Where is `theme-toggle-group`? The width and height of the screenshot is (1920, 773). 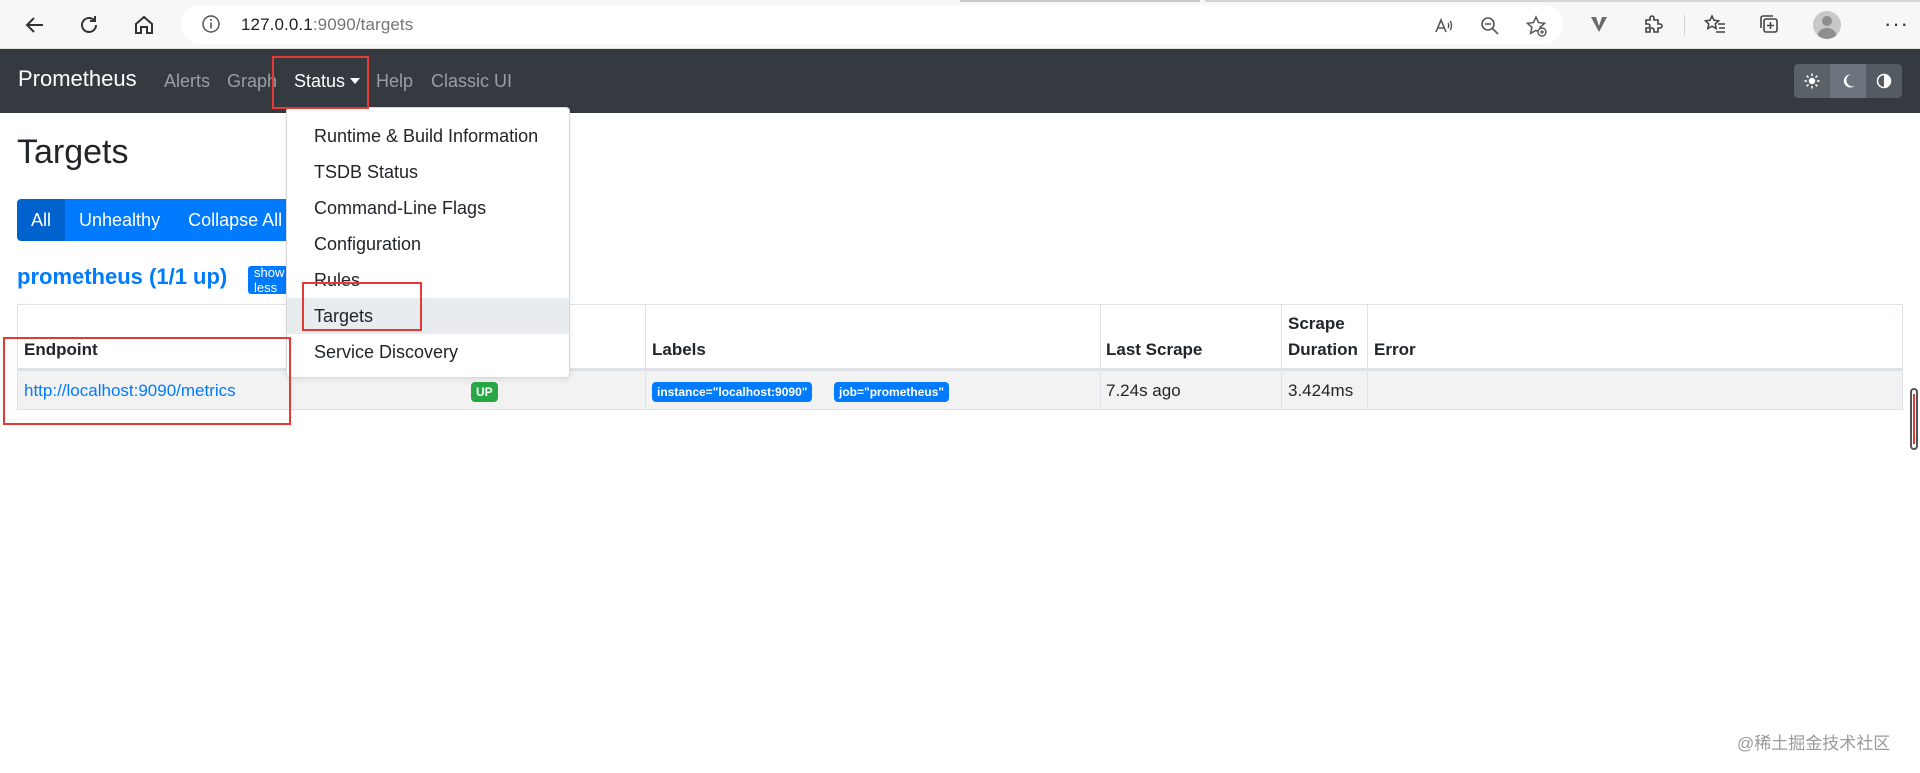
theme-toggle-group is located at coordinates (1848, 81).